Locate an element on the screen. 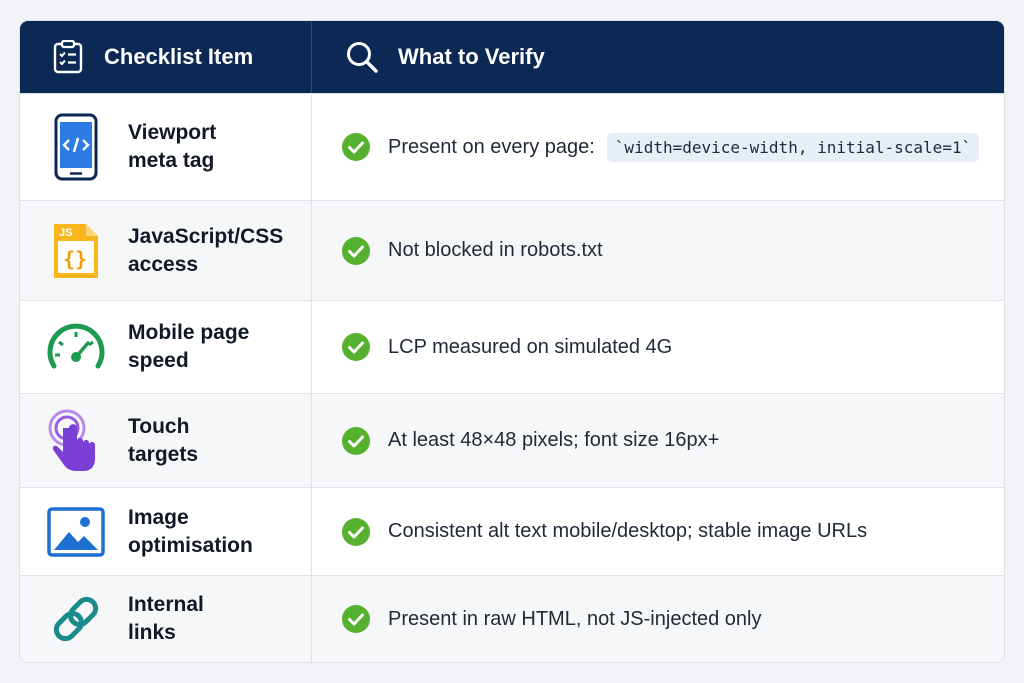 This screenshot has height=683, width=1024. checklist-item-cell: Touch targets is located at coordinates (166, 440).